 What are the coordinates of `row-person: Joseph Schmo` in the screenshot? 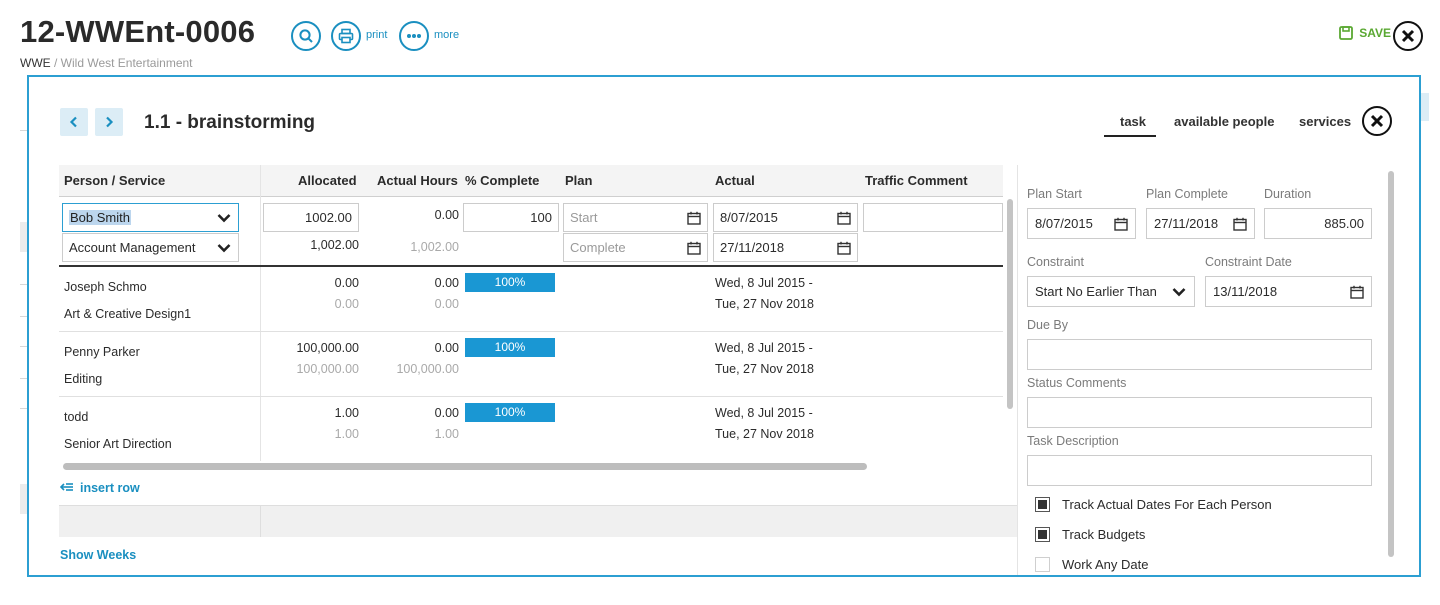 It's located at (105, 287).